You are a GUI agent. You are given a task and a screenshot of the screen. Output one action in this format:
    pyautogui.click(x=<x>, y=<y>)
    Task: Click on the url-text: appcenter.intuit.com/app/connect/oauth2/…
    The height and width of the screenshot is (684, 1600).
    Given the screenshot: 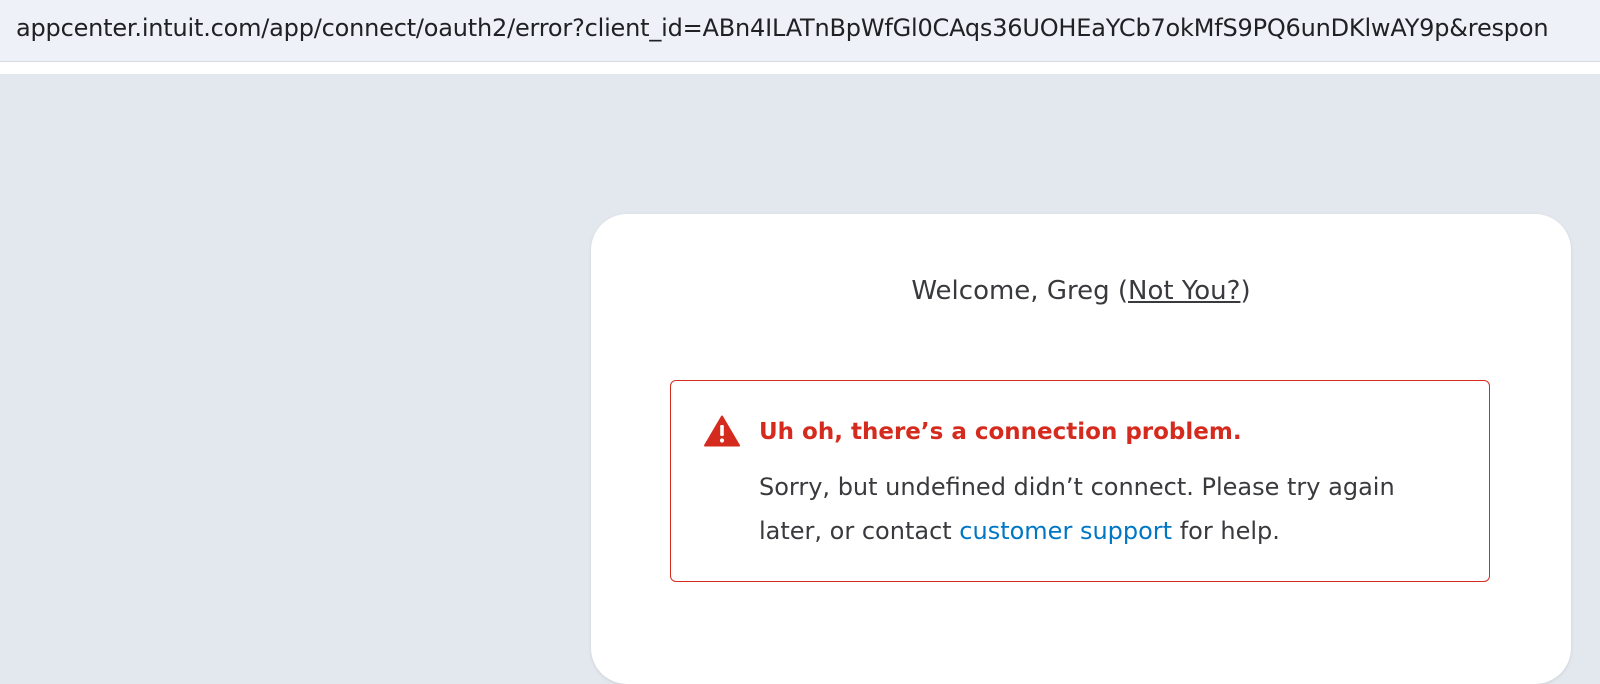 What is the action you would take?
    pyautogui.click(x=782, y=28)
    